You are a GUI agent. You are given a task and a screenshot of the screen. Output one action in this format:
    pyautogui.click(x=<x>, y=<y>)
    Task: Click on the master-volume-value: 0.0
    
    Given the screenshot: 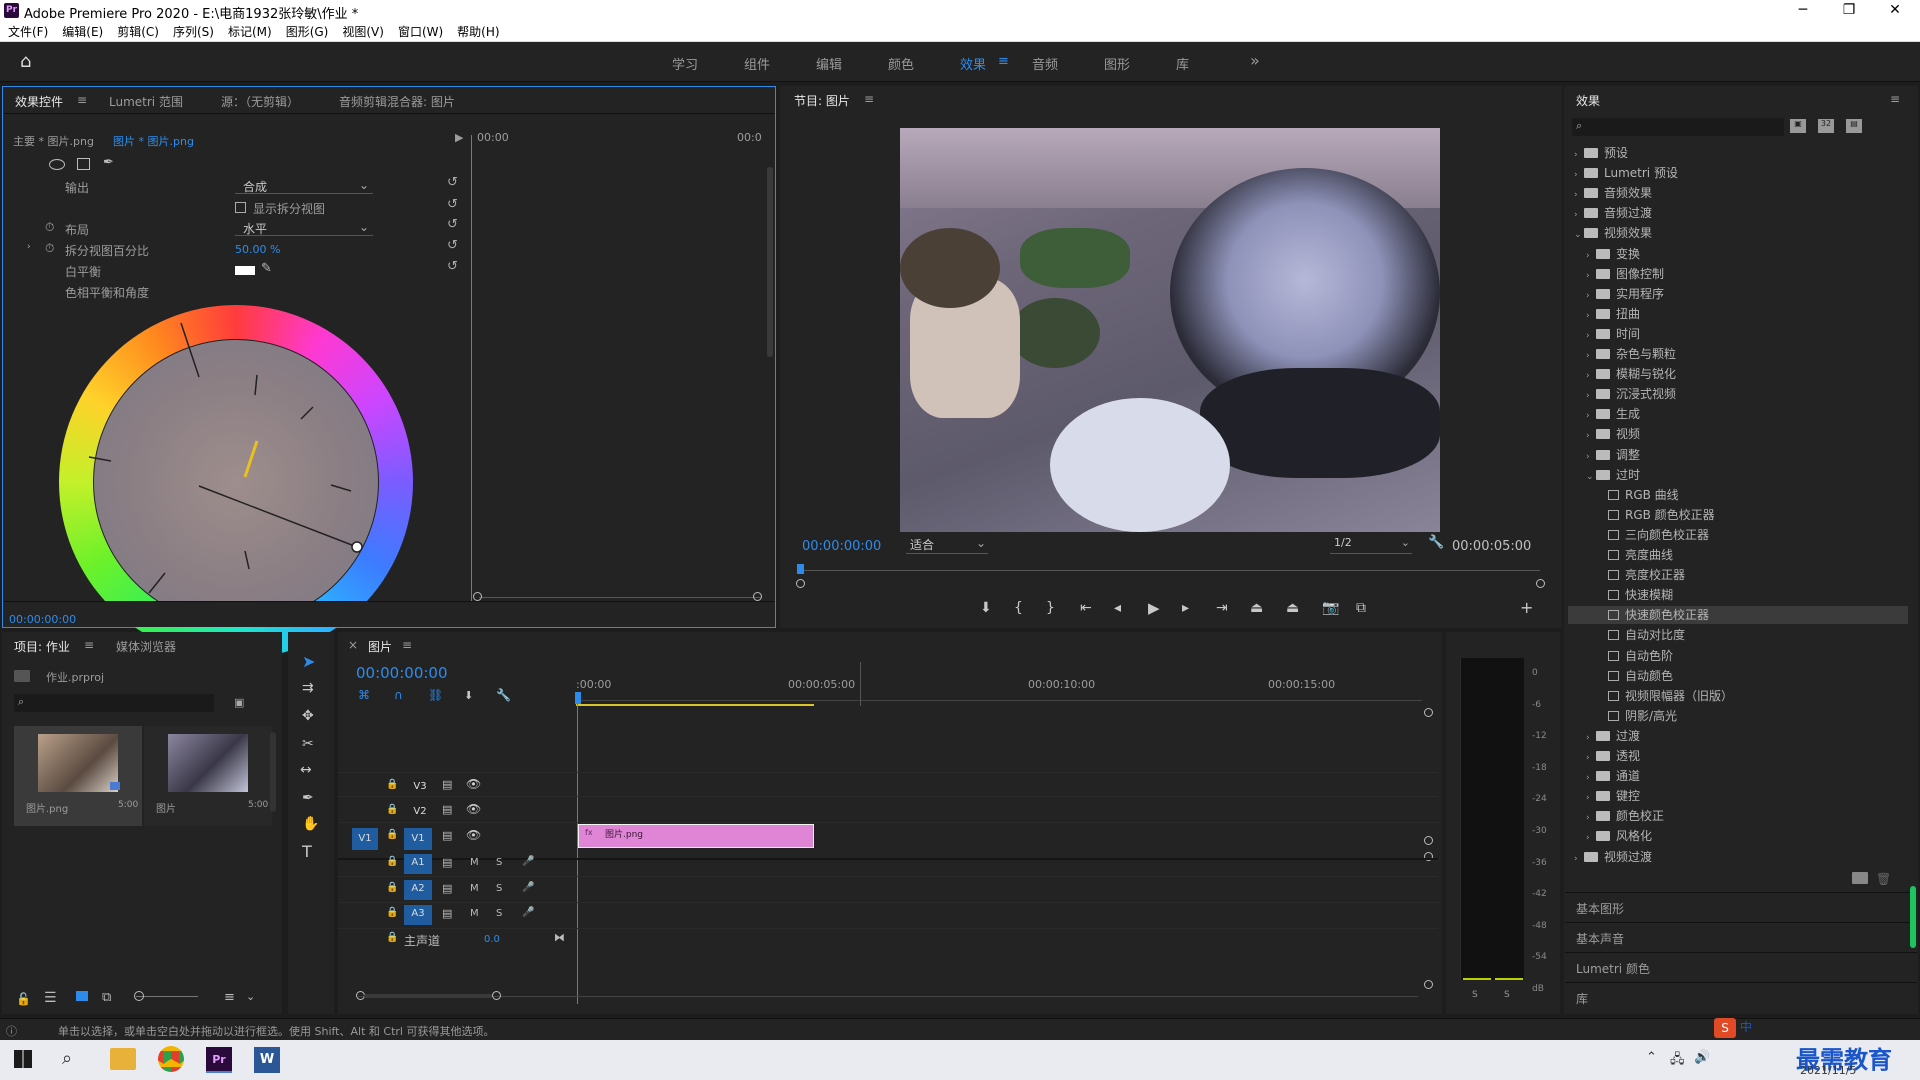 What is the action you would take?
    pyautogui.click(x=492, y=939)
    